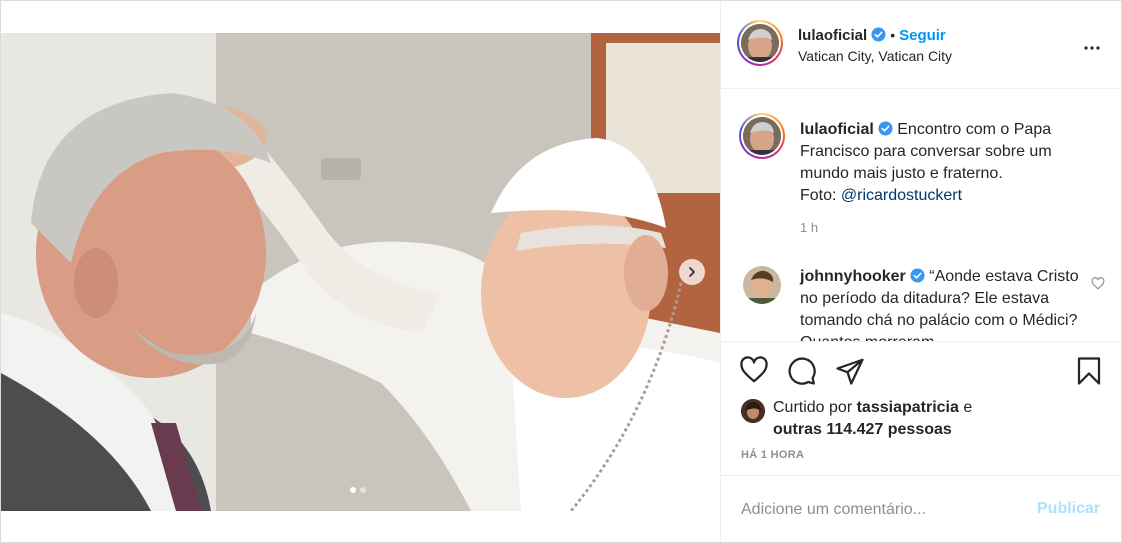 This screenshot has height=543, width=1122. What do you see at coordinates (965, 407) in the screenshot?
I see `liked-by-connector: e` at bounding box center [965, 407].